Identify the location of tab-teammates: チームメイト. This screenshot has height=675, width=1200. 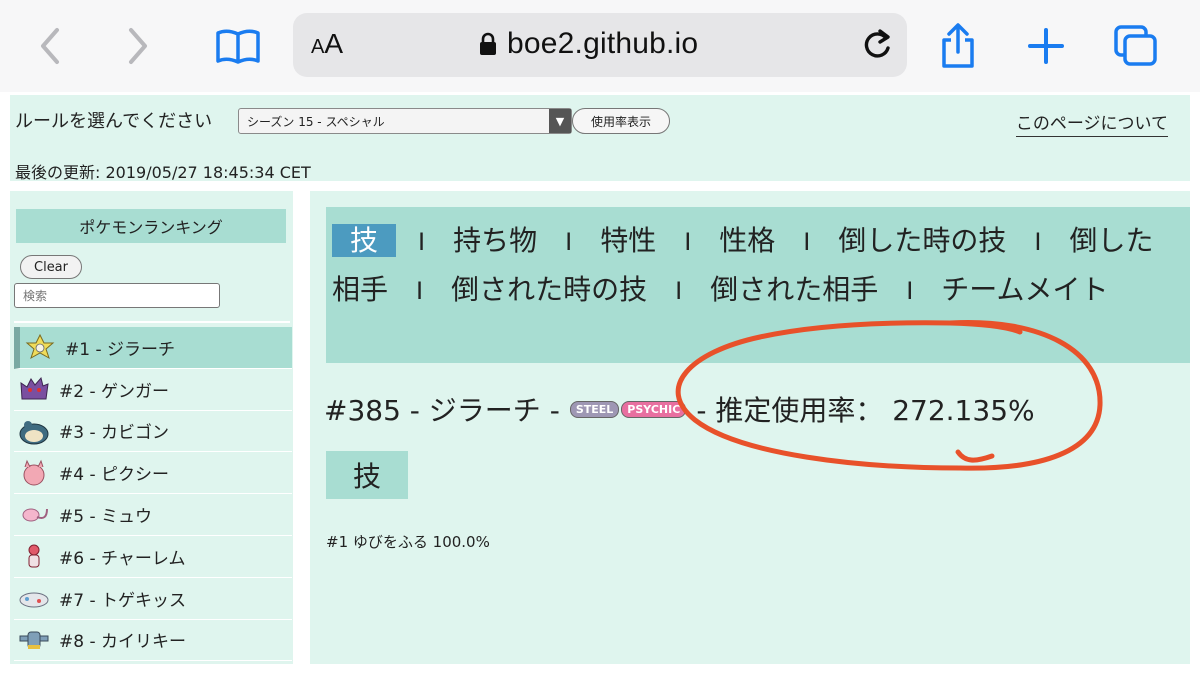
(1024, 289).